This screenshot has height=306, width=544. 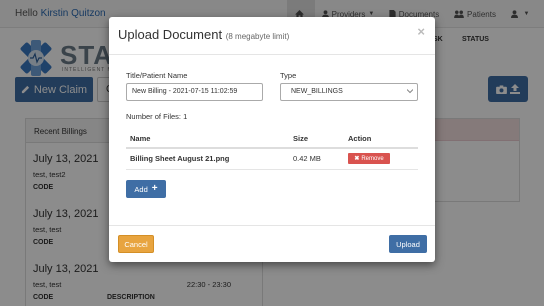 I want to click on col-name-header: Name, so click(x=140, y=138).